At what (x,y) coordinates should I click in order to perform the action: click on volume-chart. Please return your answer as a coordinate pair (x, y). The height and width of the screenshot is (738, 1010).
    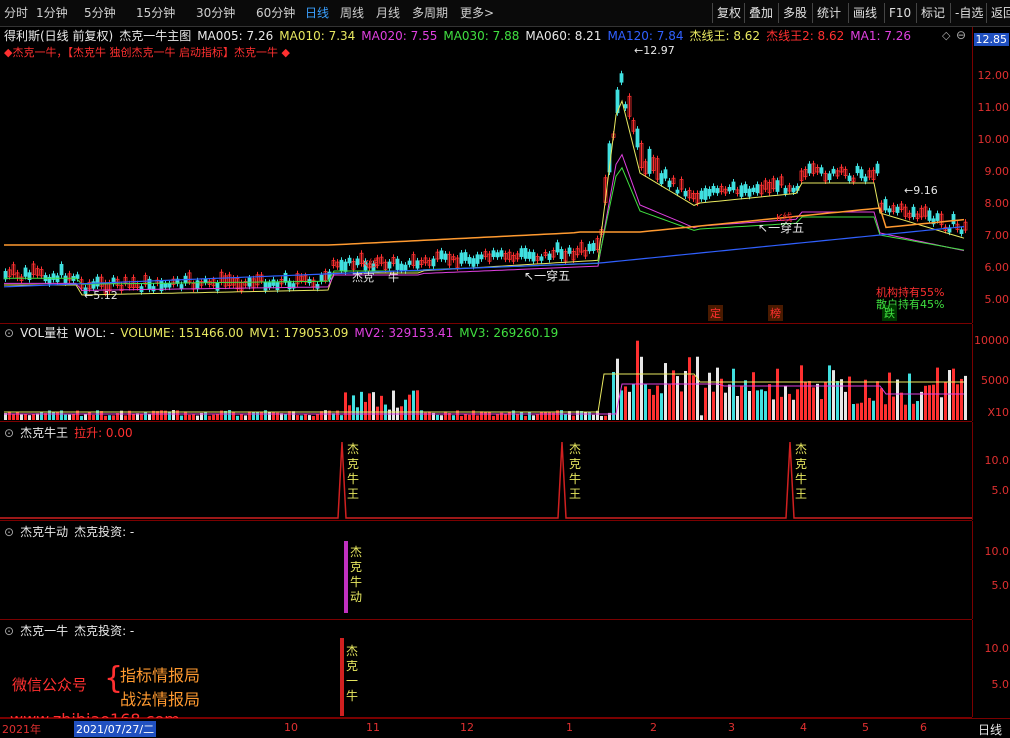
    Looking at the image, I should click on (486, 372).